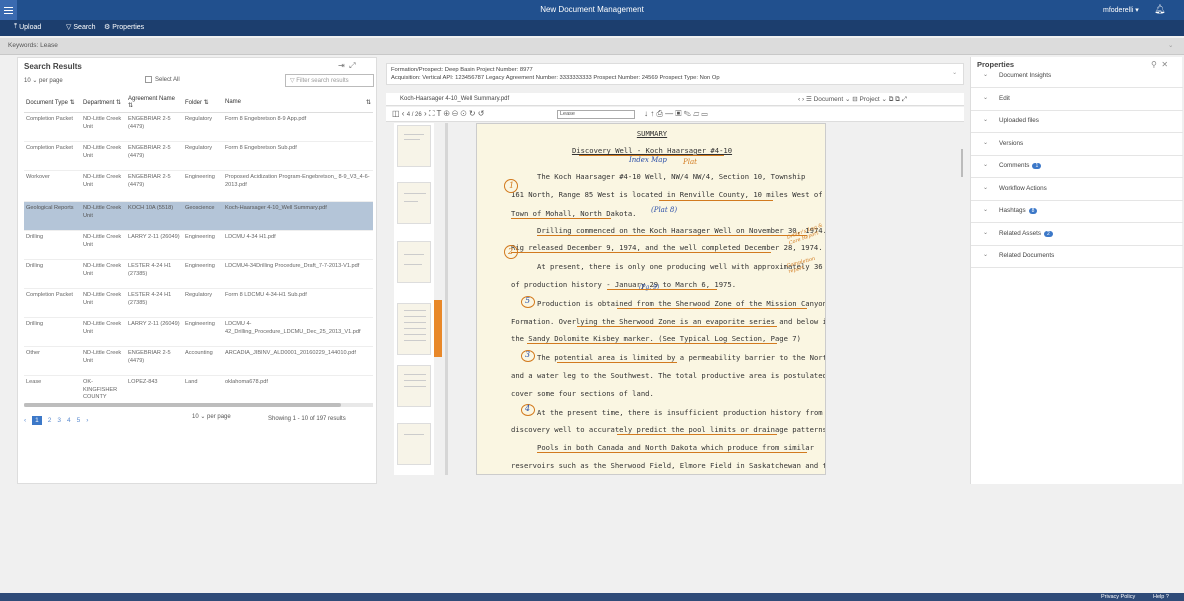 Image resolution: width=1184 pixels, height=601 pixels. Describe the element at coordinates (1170, 45) in the screenshot. I see `collapse-chevron-icon: ⌄` at that location.